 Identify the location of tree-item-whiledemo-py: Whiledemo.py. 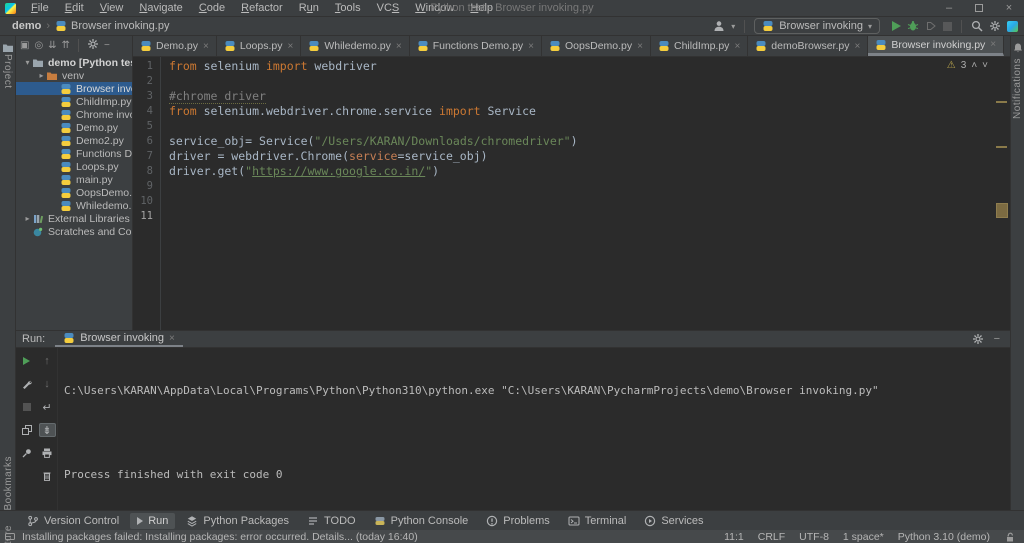
(74, 205).